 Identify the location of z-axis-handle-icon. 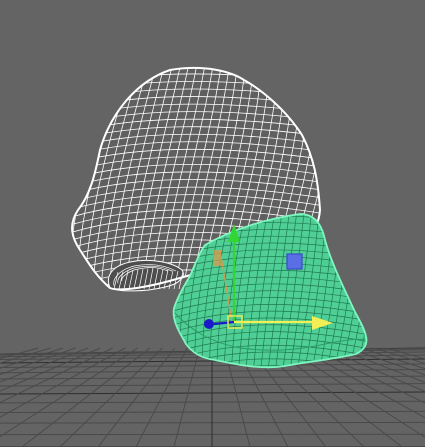
(209, 324).